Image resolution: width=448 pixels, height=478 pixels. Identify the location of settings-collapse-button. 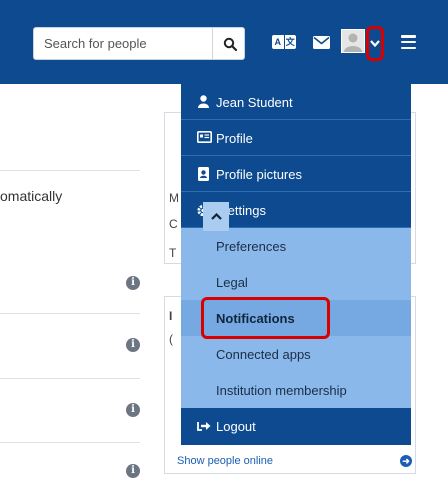
(216, 216).